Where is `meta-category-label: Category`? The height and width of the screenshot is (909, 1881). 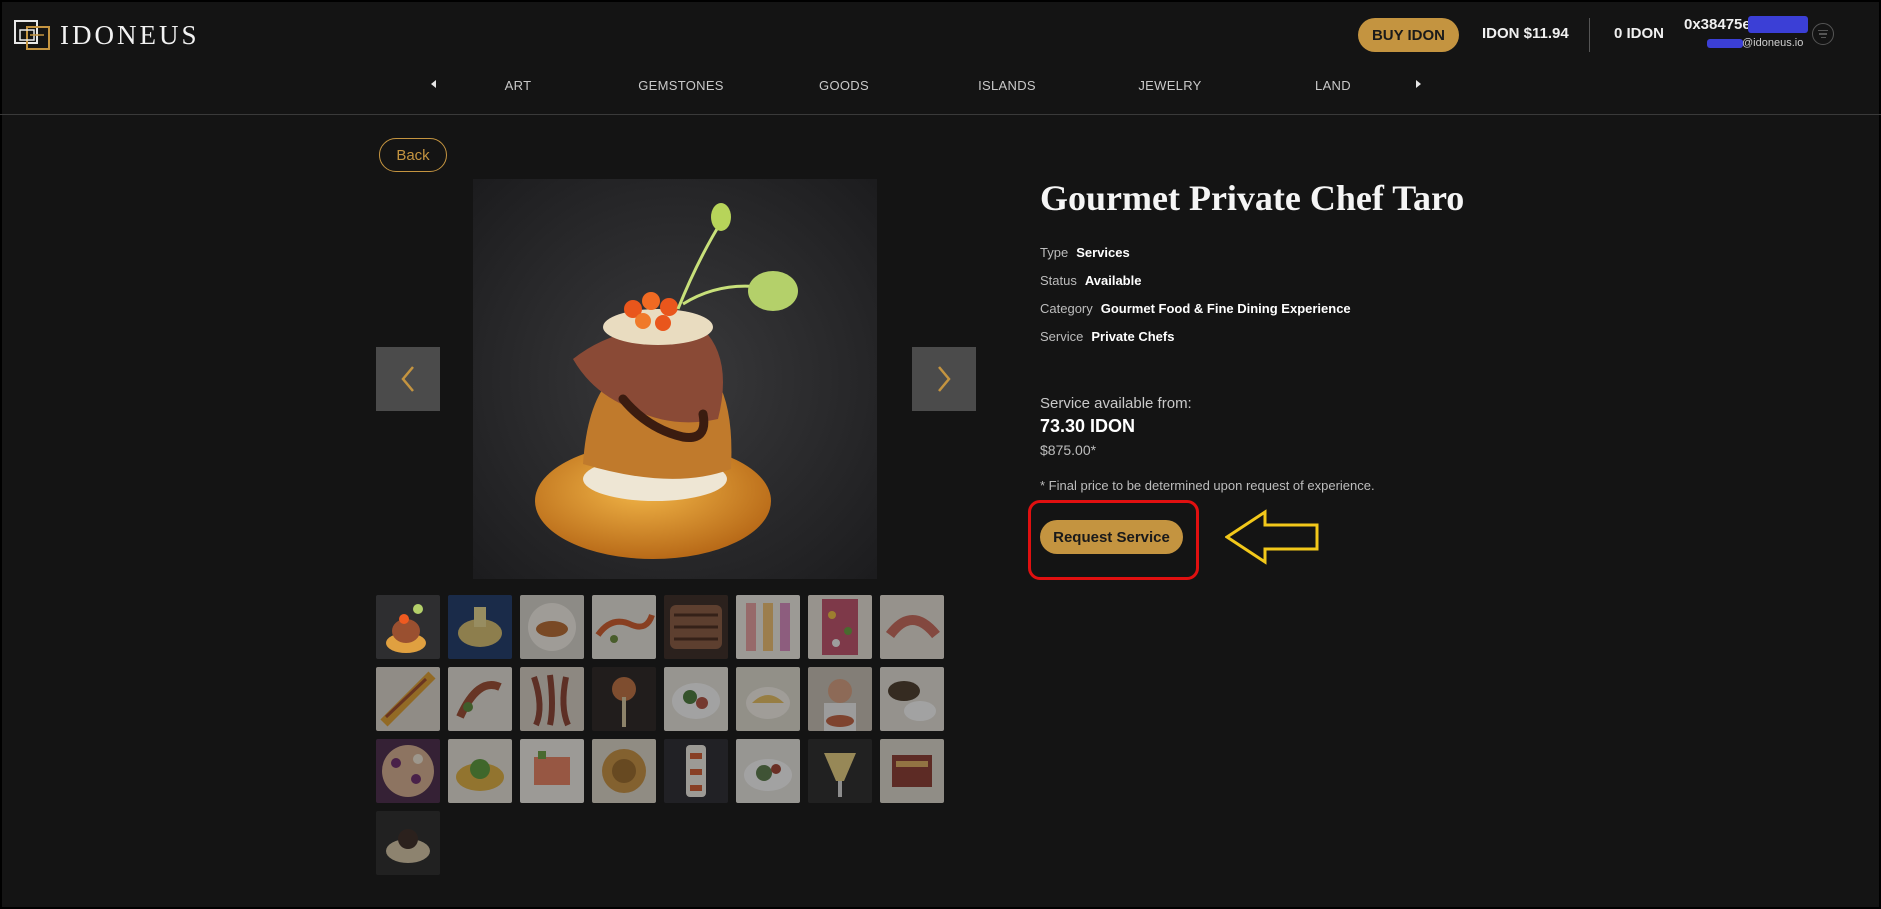
meta-category-label: Category is located at coordinates (1066, 308).